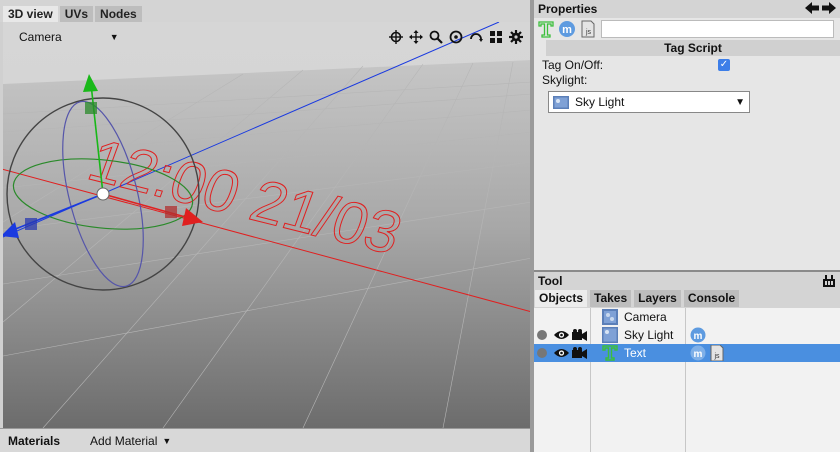 This screenshot has height=452, width=840. I want to click on tag-name-field, so click(717, 29).